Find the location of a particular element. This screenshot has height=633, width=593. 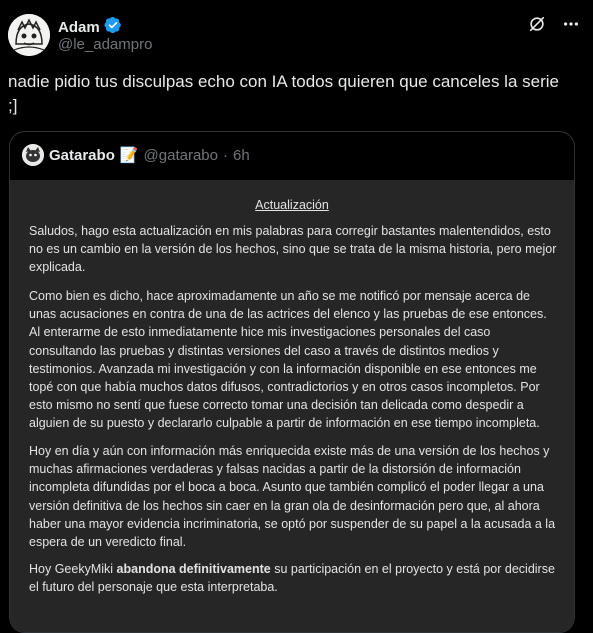

memo-emoji: 📝 is located at coordinates (129, 155).